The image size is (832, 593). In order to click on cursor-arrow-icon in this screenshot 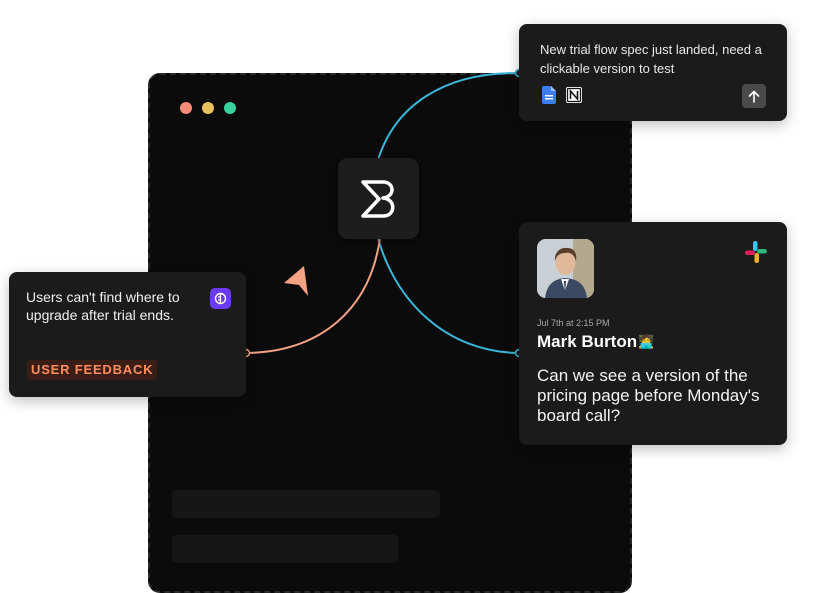, I will do `click(296, 283)`.